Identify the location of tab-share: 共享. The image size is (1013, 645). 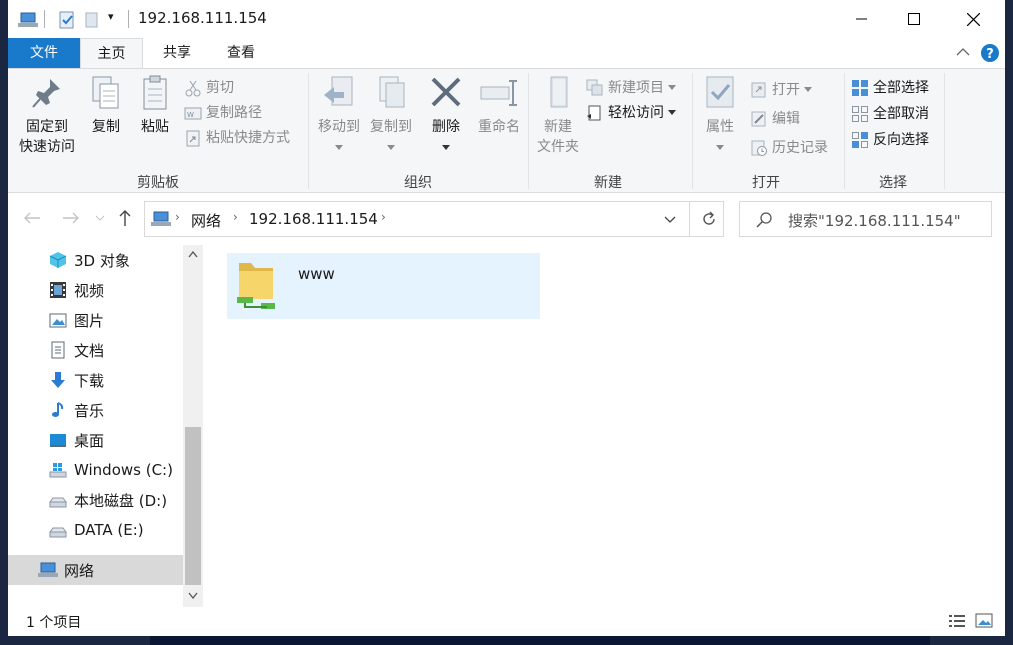
(177, 53).